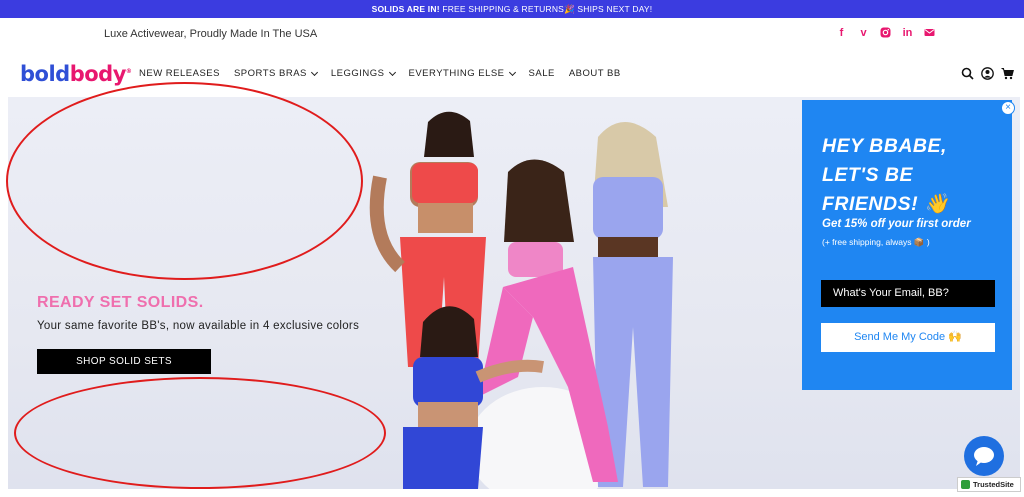 Image resolution: width=1024 pixels, height=497 pixels. I want to click on annotation-ellipse-top, so click(184, 181).